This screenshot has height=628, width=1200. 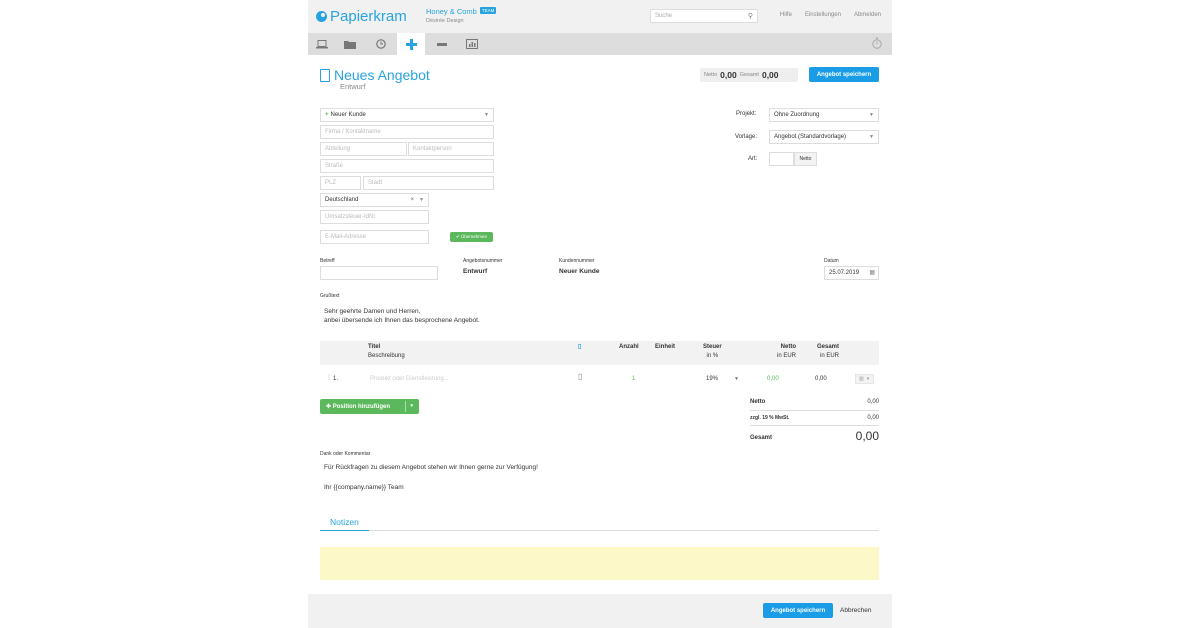 What do you see at coordinates (600, 44) in the screenshot?
I see `main-nav` at bounding box center [600, 44].